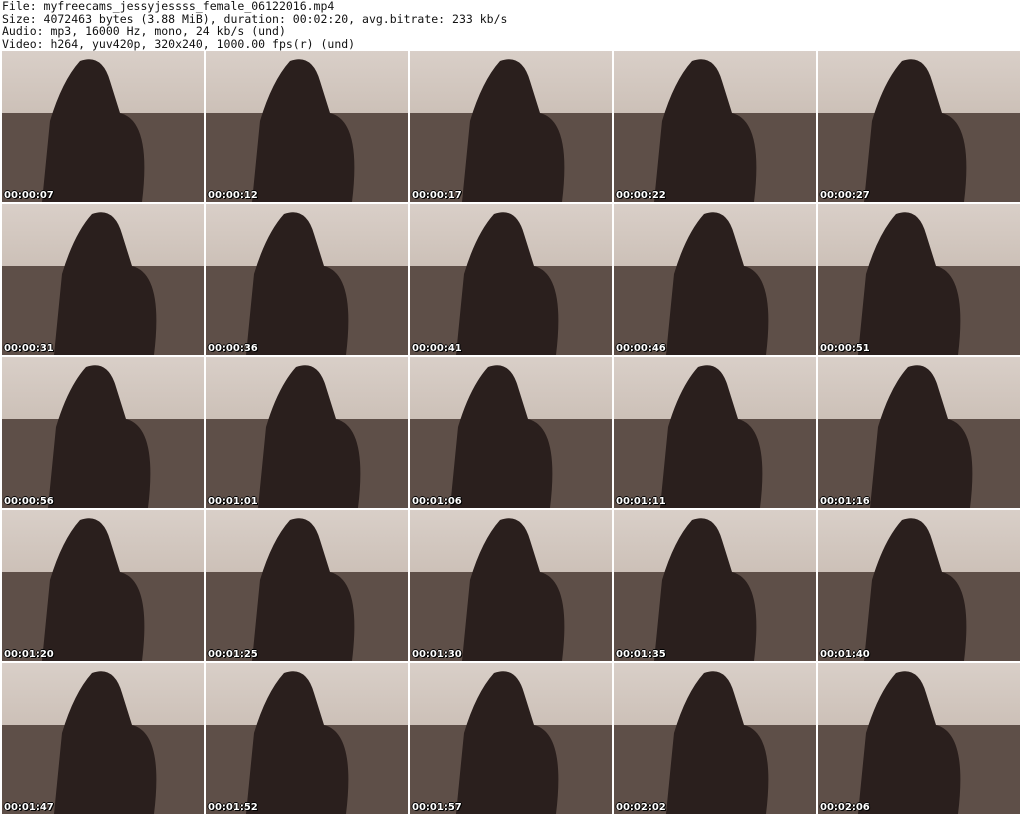 The width and height of the screenshot is (1024, 814). I want to click on thumbnail-frame: 00:01:52, so click(307, 738).